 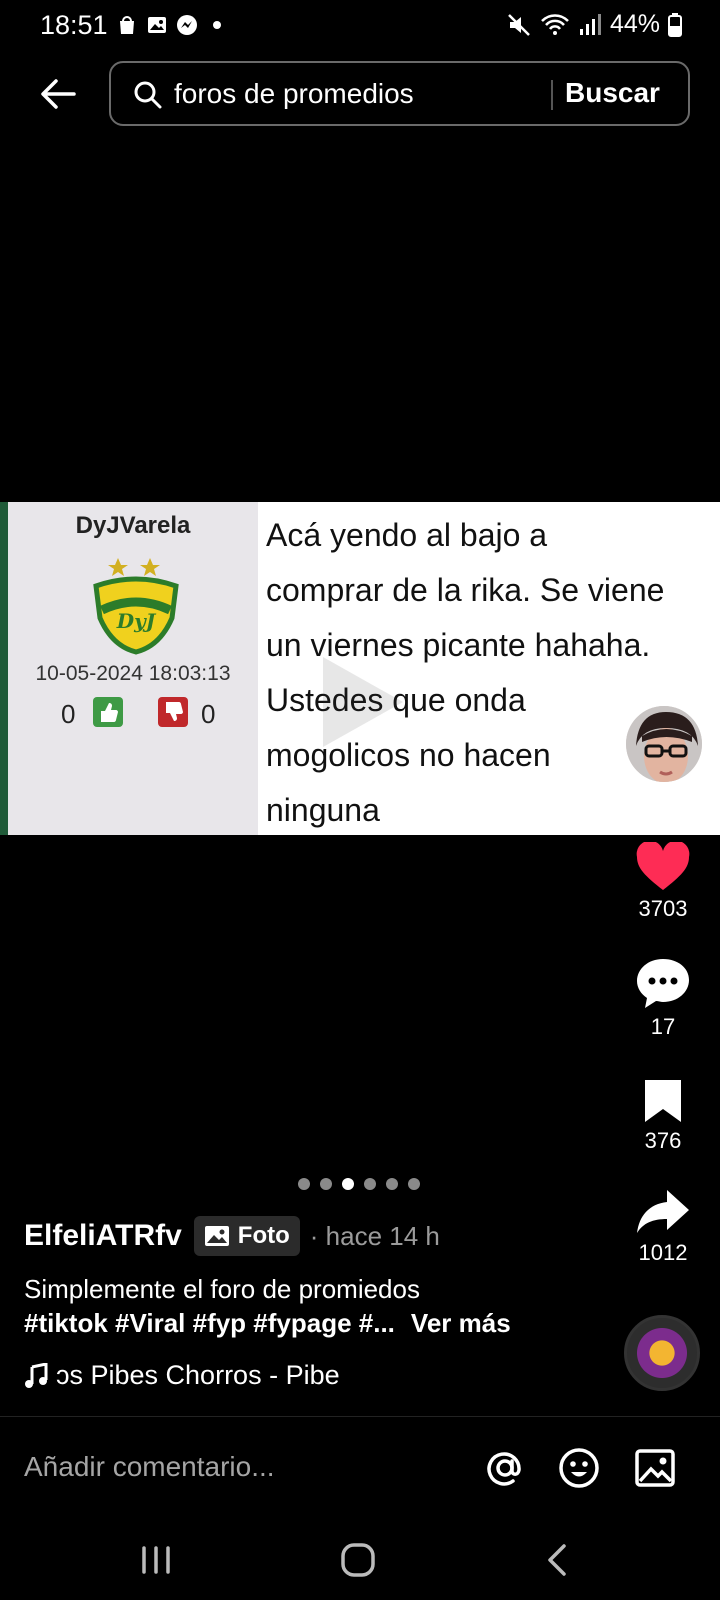 I want to click on music-row: ɔs Pibes Chorros - Pibe, so click(x=182, y=1375).